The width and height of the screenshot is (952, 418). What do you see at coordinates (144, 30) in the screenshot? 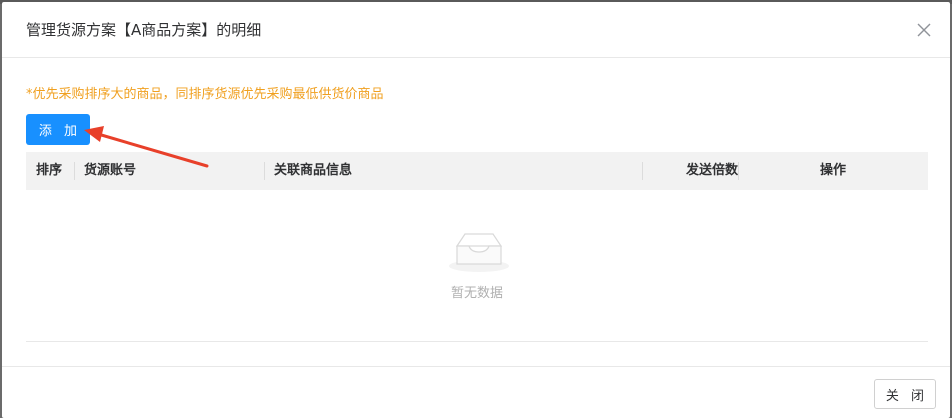
I see `dialog-title: 管理货源方案【A商品方案】的明细` at bounding box center [144, 30].